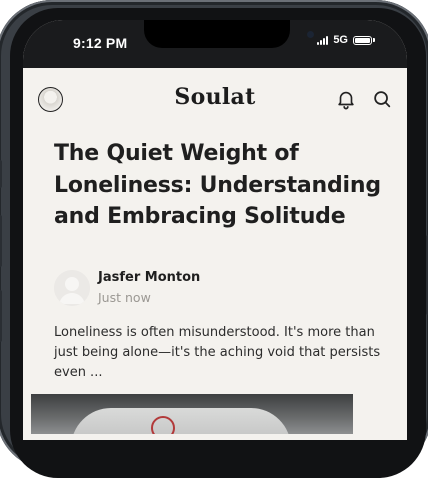 This screenshot has height=478, width=428. What do you see at coordinates (229, 34) in the screenshot?
I see `dynamic-island` at bounding box center [229, 34].